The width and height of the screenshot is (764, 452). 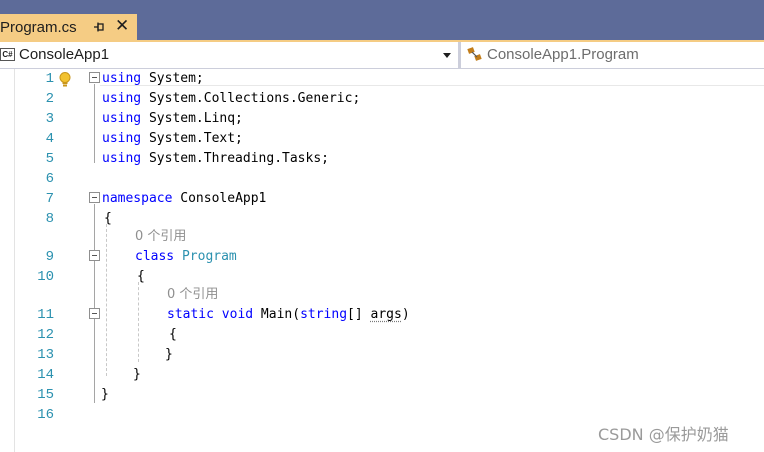 I want to click on line-number: 14, so click(x=45, y=375).